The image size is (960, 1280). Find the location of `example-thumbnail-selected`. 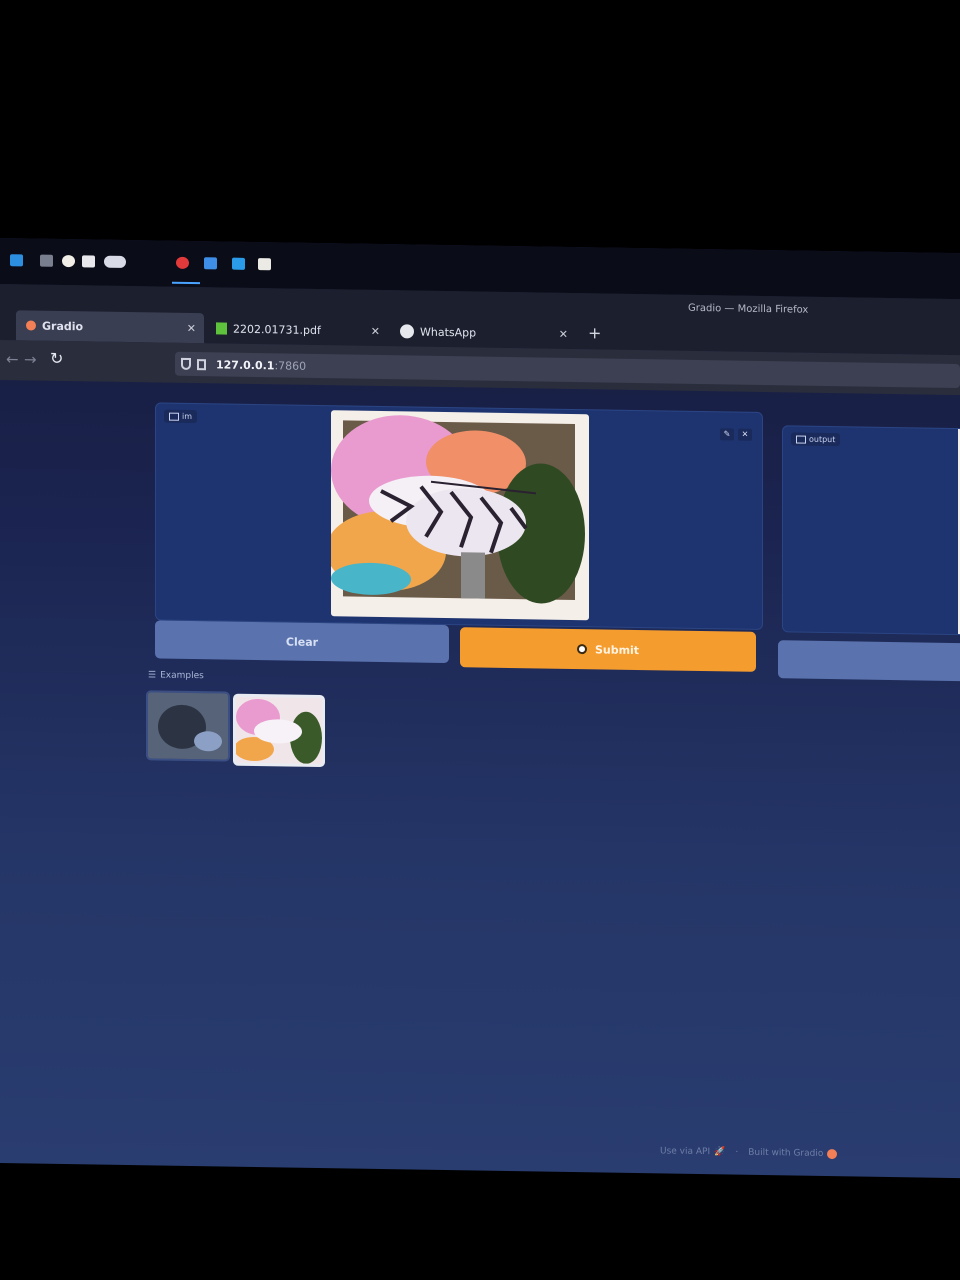

example-thumbnail-selected is located at coordinates (279, 730).